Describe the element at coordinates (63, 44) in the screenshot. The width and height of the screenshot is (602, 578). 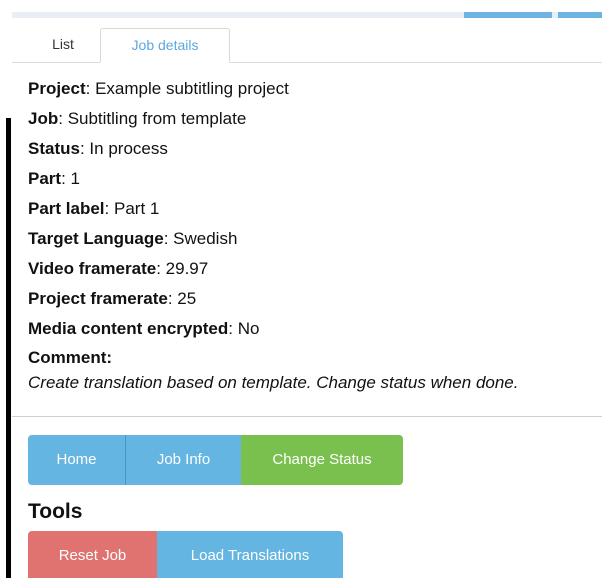
I see `tab-list: List` at that location.